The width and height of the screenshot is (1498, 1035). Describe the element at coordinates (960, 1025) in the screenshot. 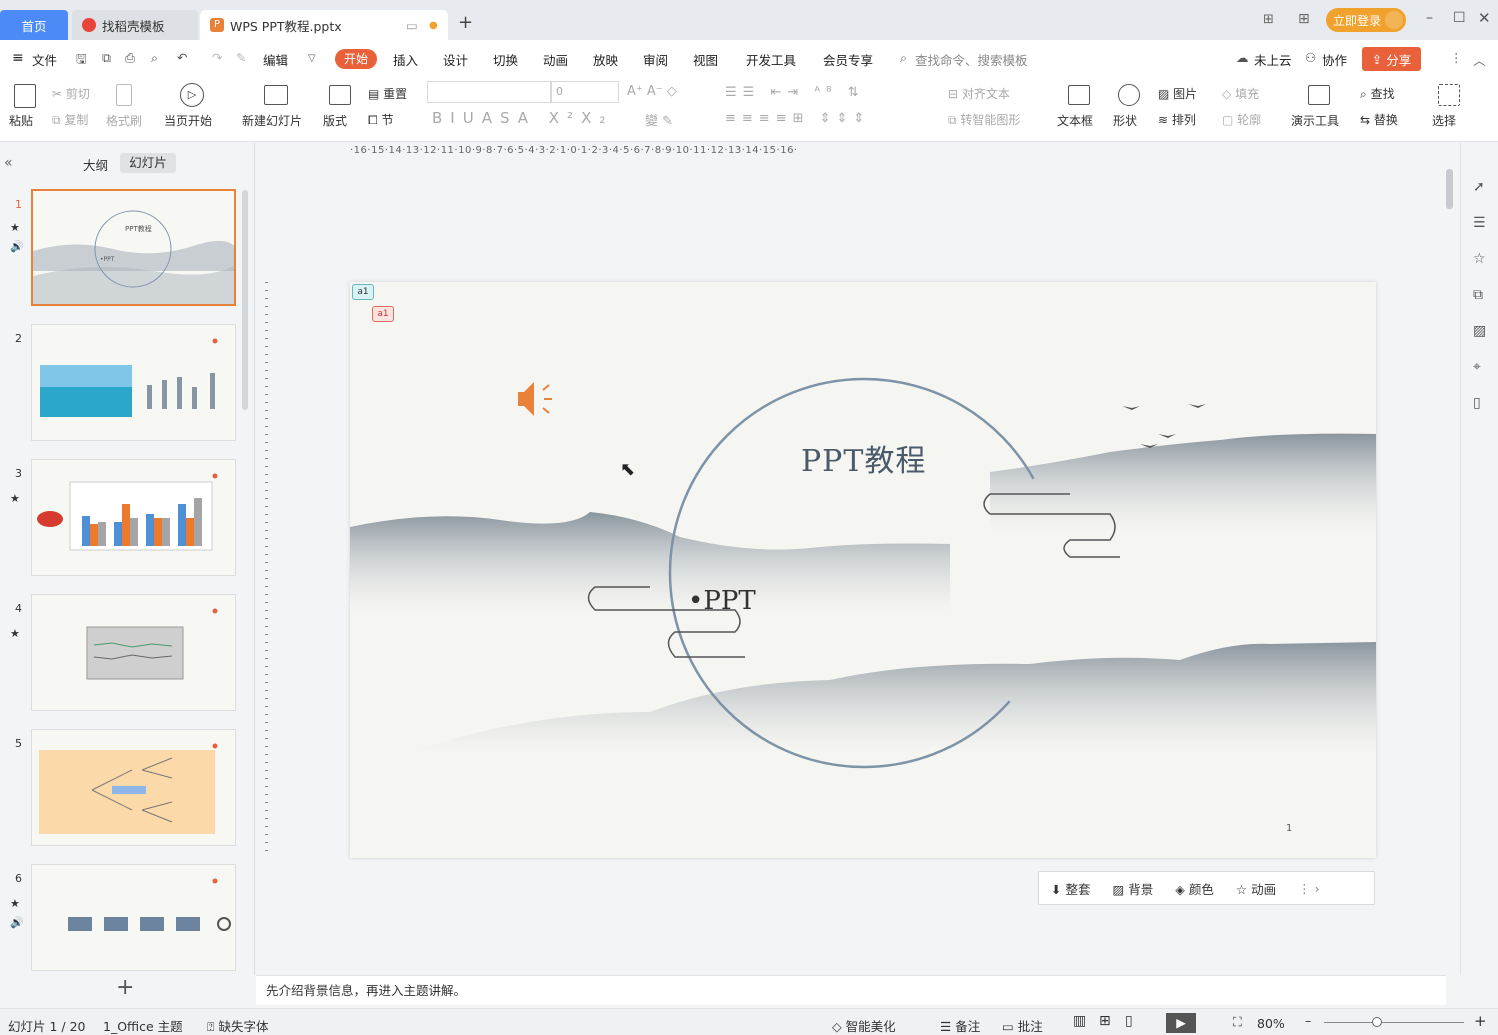

I see `notes-button: ☰ 备注` at that location.